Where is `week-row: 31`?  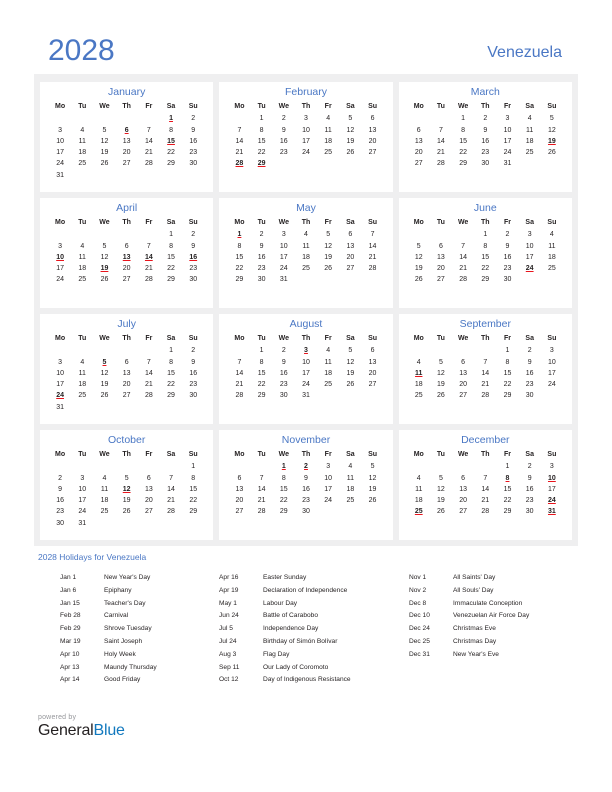
week-row: 31 is located at coordinates (126, 175).